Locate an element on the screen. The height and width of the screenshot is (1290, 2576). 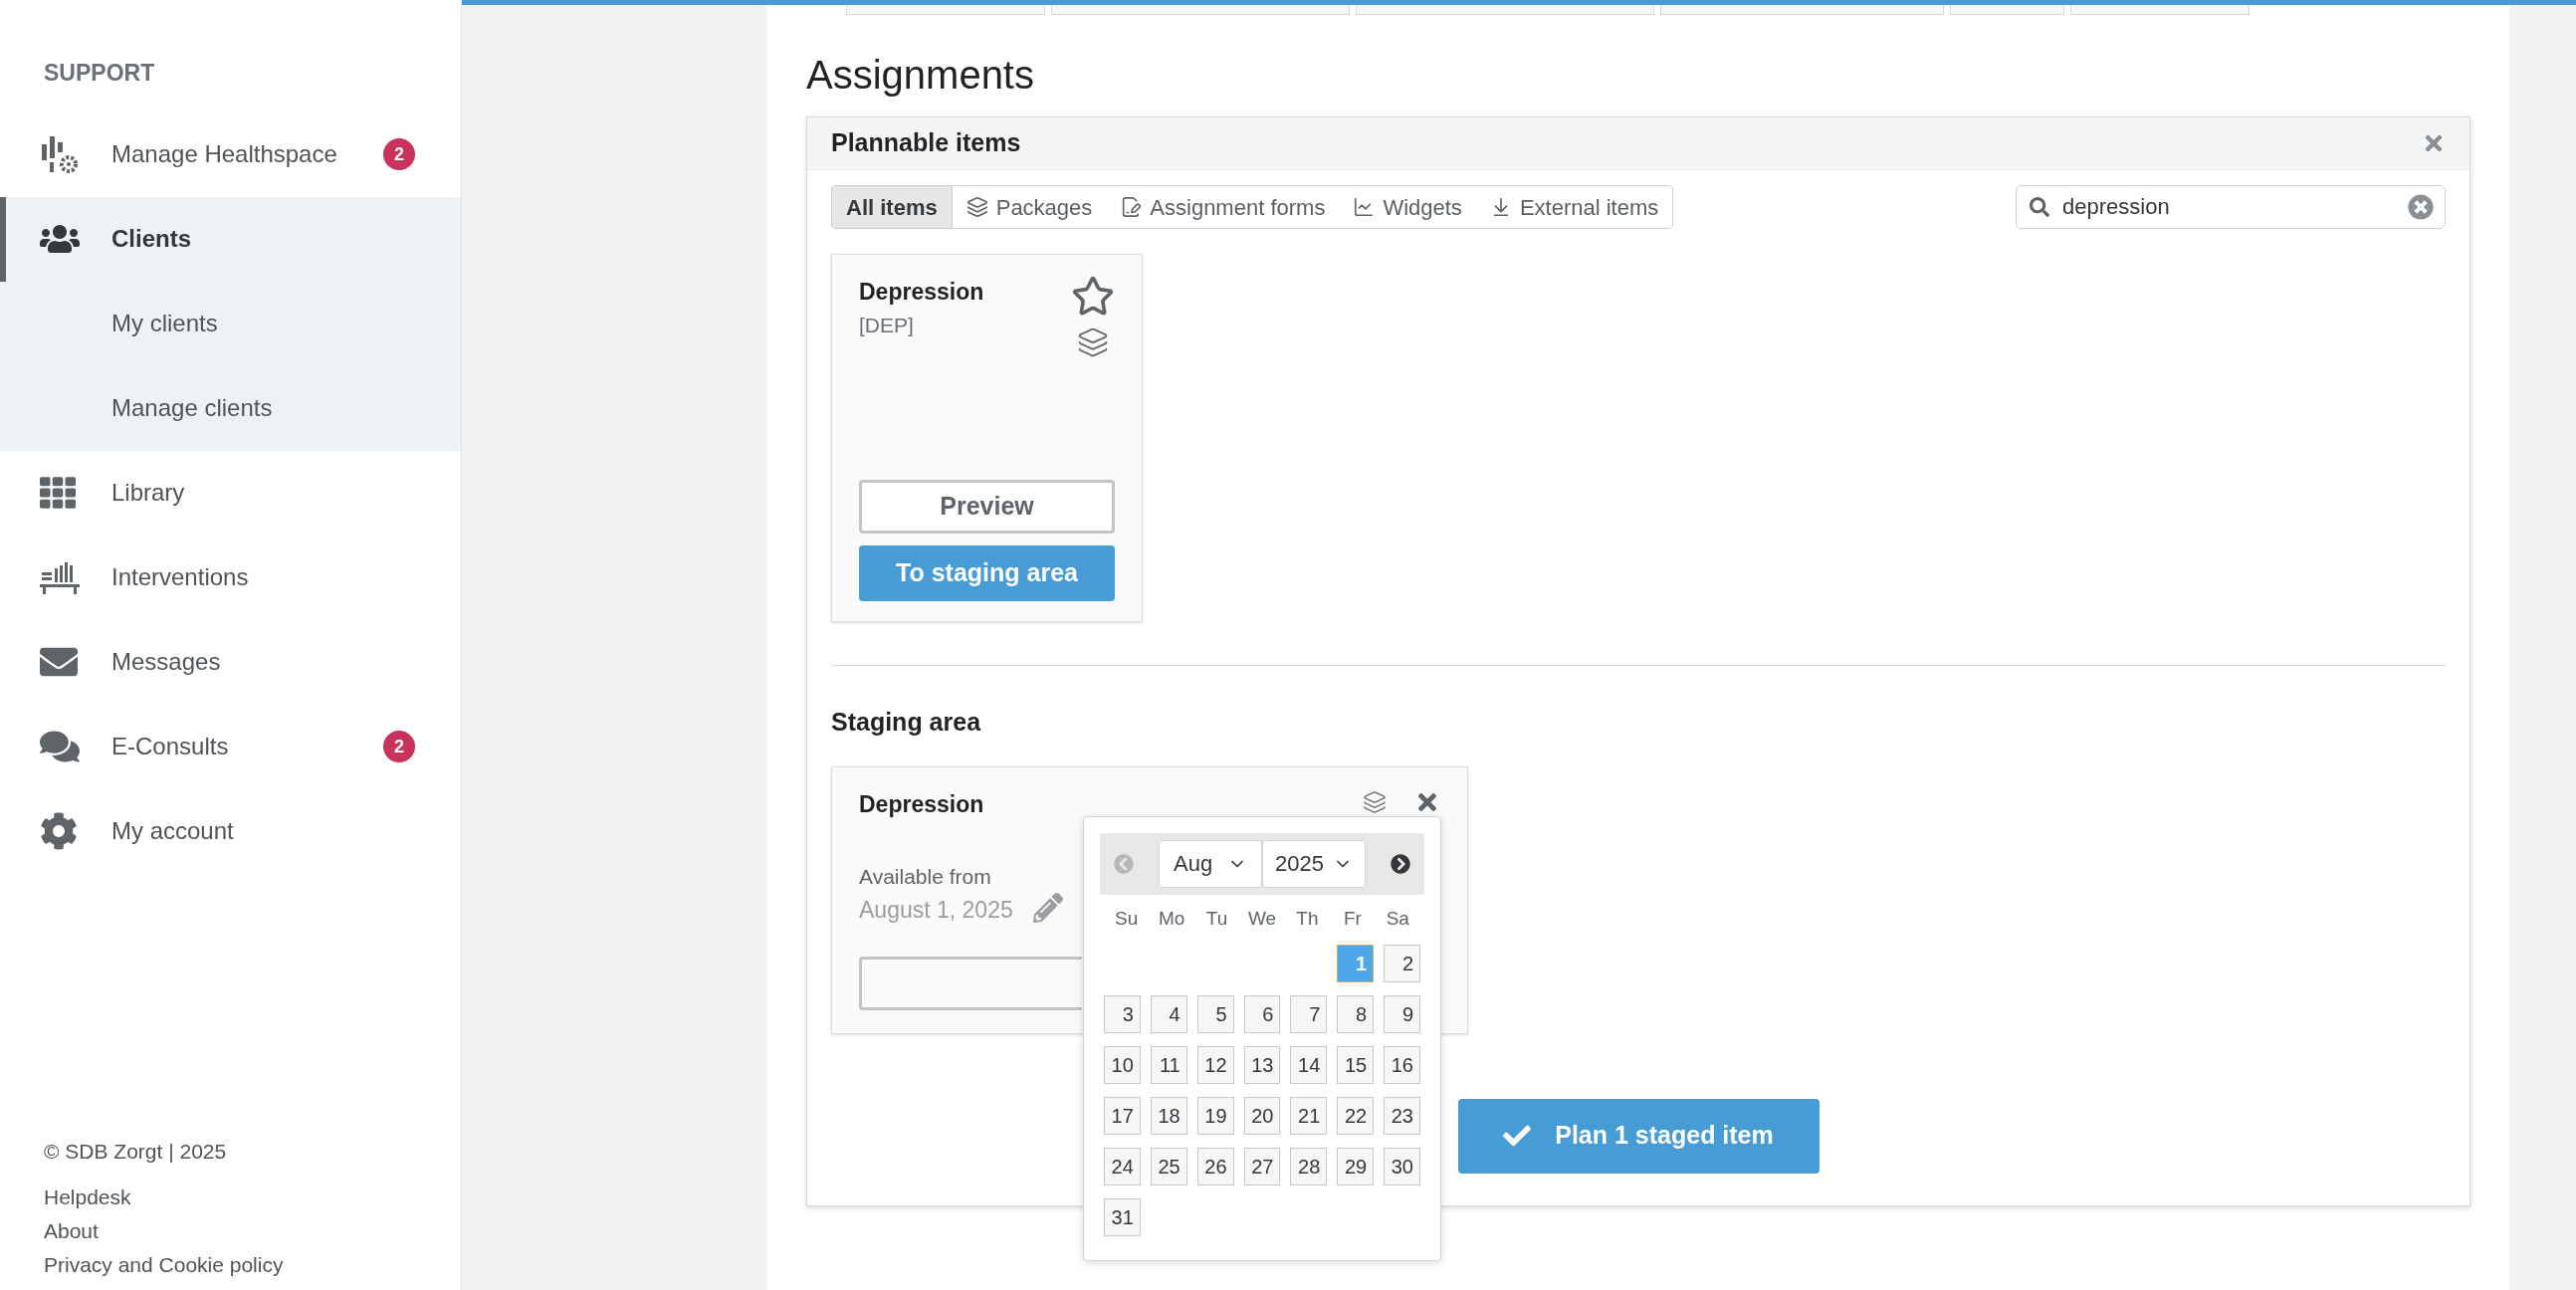
item-code: [DEP] is located at coordinates (887, 325).